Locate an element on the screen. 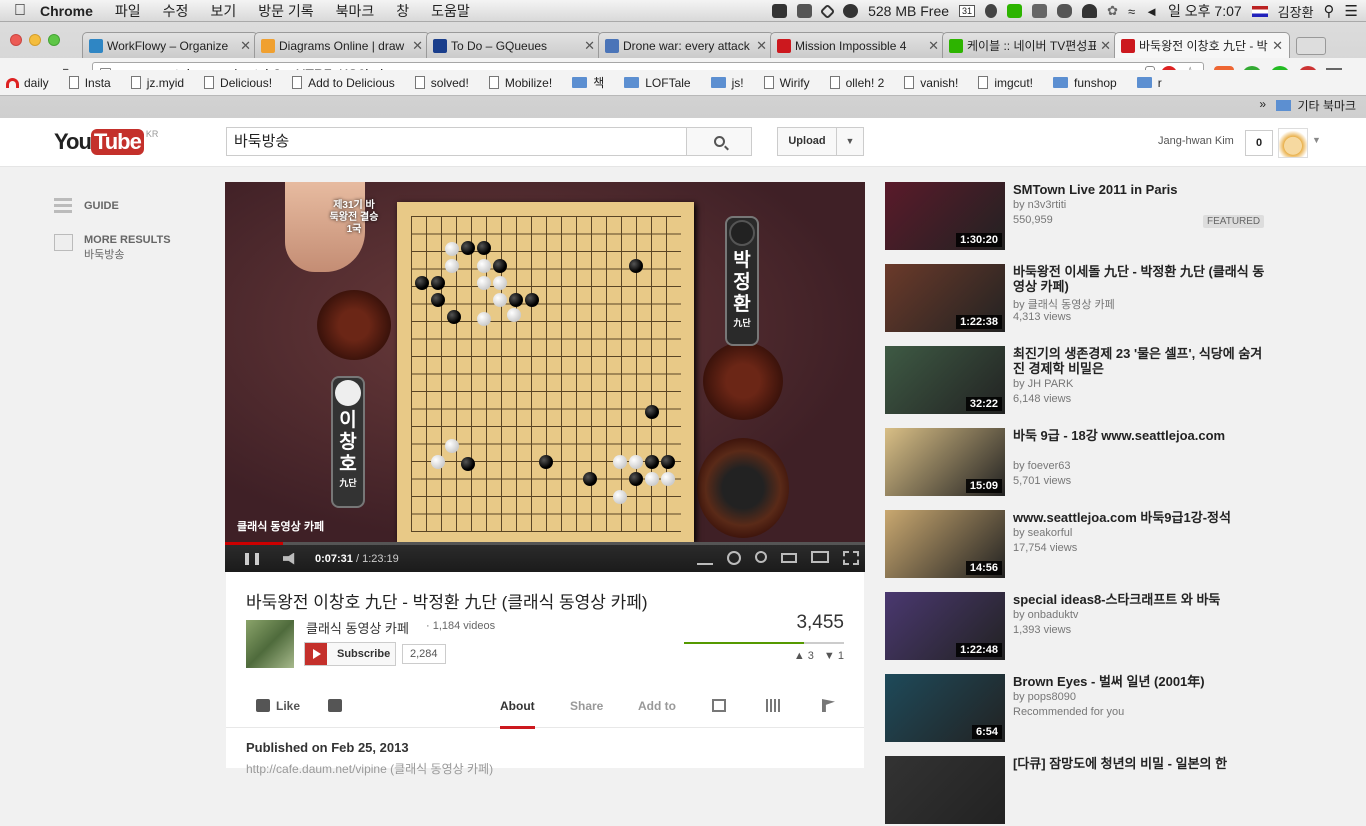 The image size is (1366, 826). tab-drone-war: Drone war: every attack ✕ is located at coordinates (686, 45).